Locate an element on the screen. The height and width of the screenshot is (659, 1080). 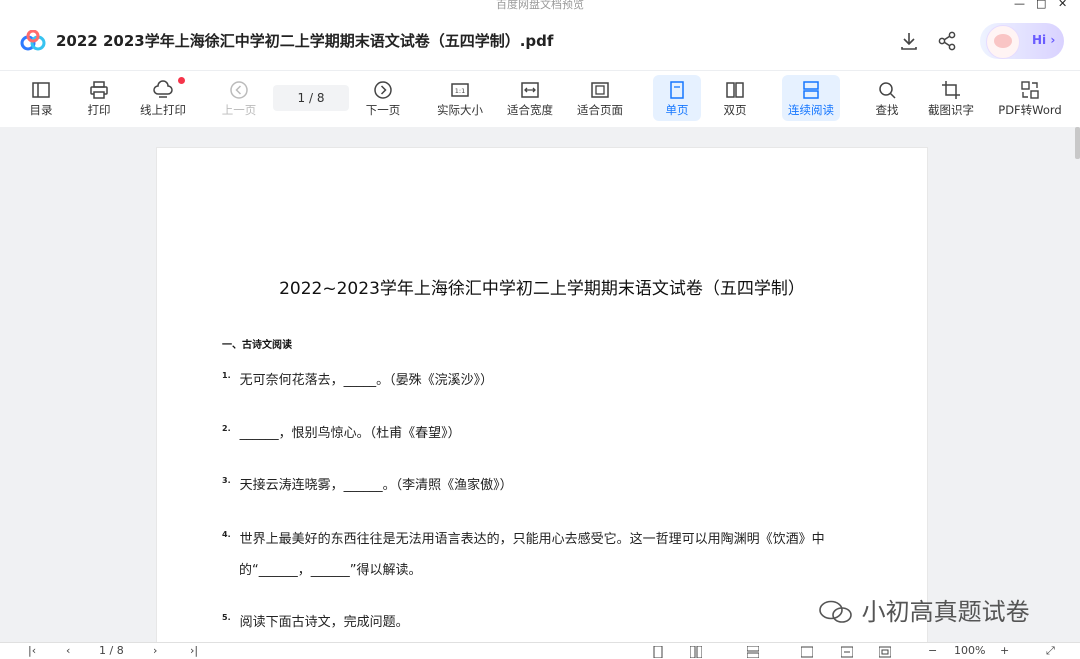
online-print-label: 线上打印 is located at coordinates (163, 110).